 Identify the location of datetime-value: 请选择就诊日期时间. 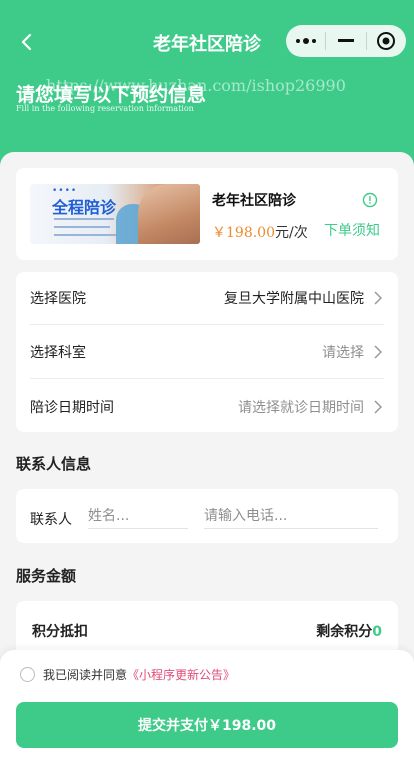
(301, 407).